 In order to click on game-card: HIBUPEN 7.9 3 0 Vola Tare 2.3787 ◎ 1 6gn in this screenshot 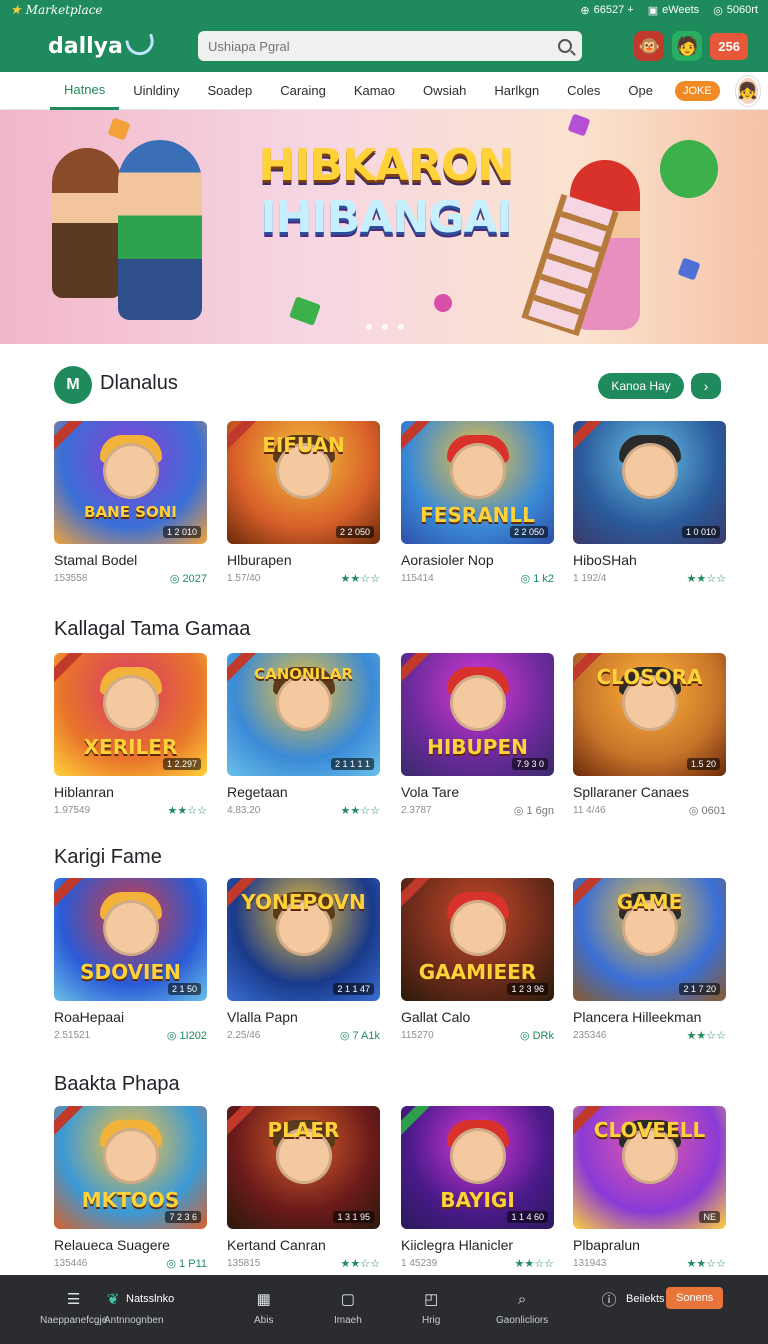, I will do `click(477, 735)`.